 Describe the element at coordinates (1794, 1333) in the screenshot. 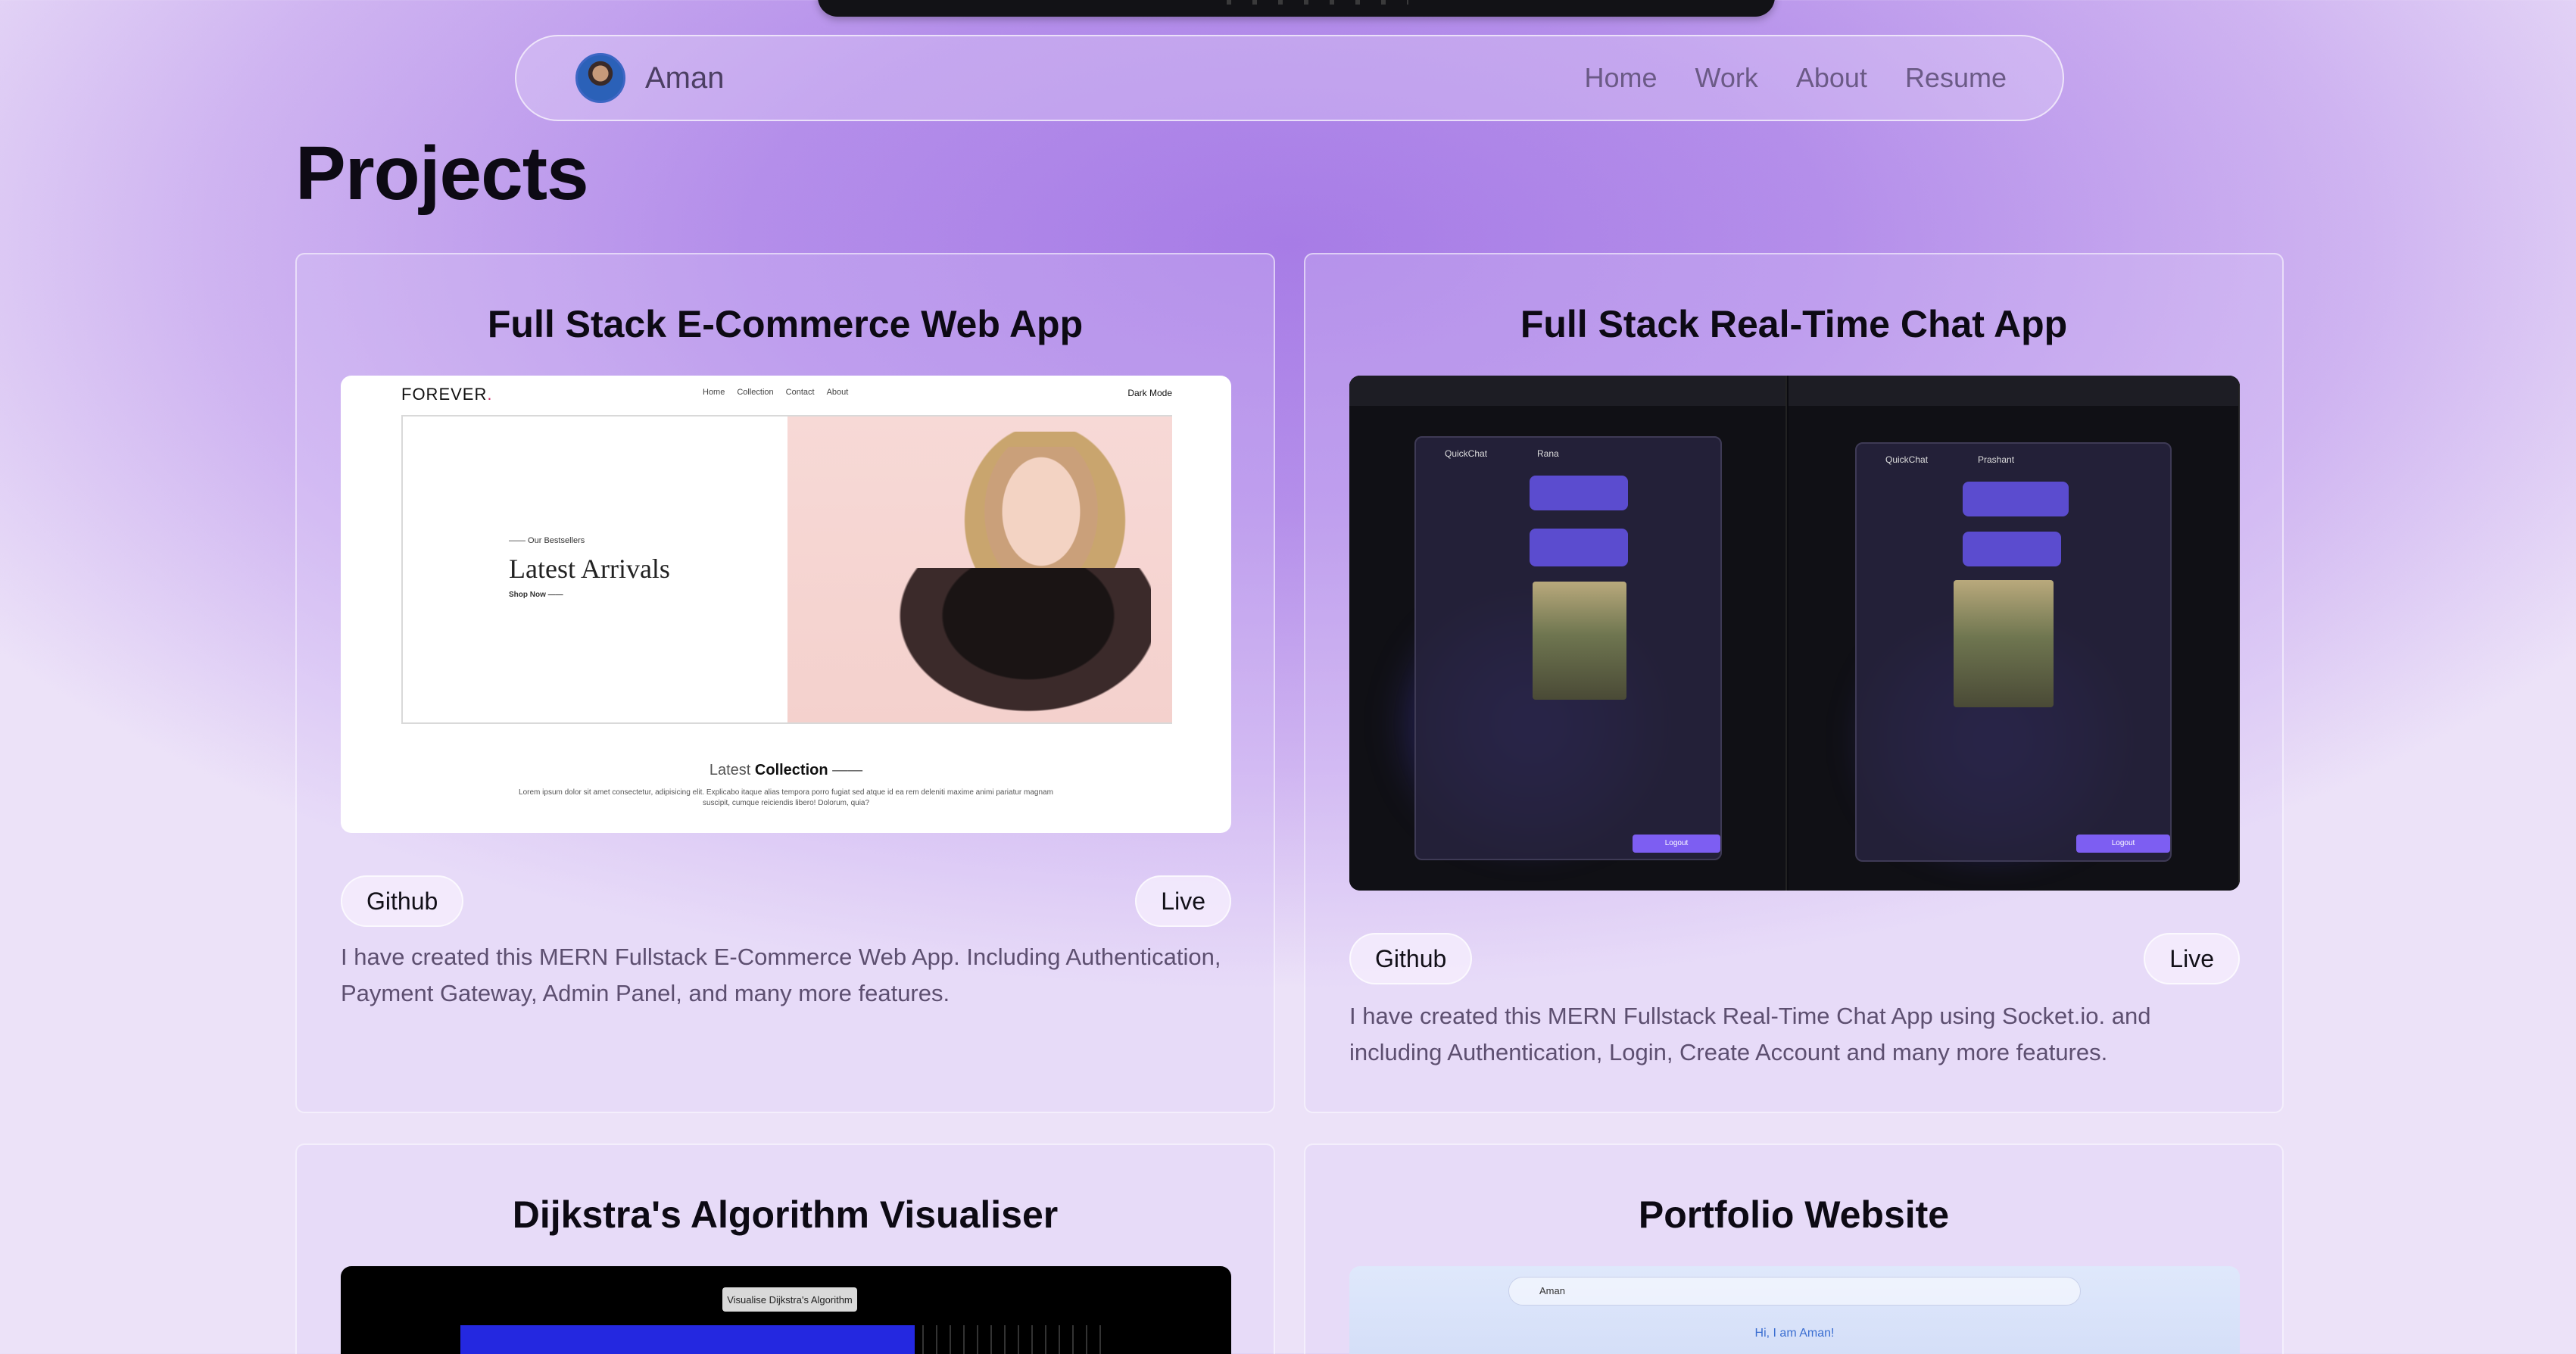

I see `screenshot-greeting: Hi, I am Aman!` at that location.